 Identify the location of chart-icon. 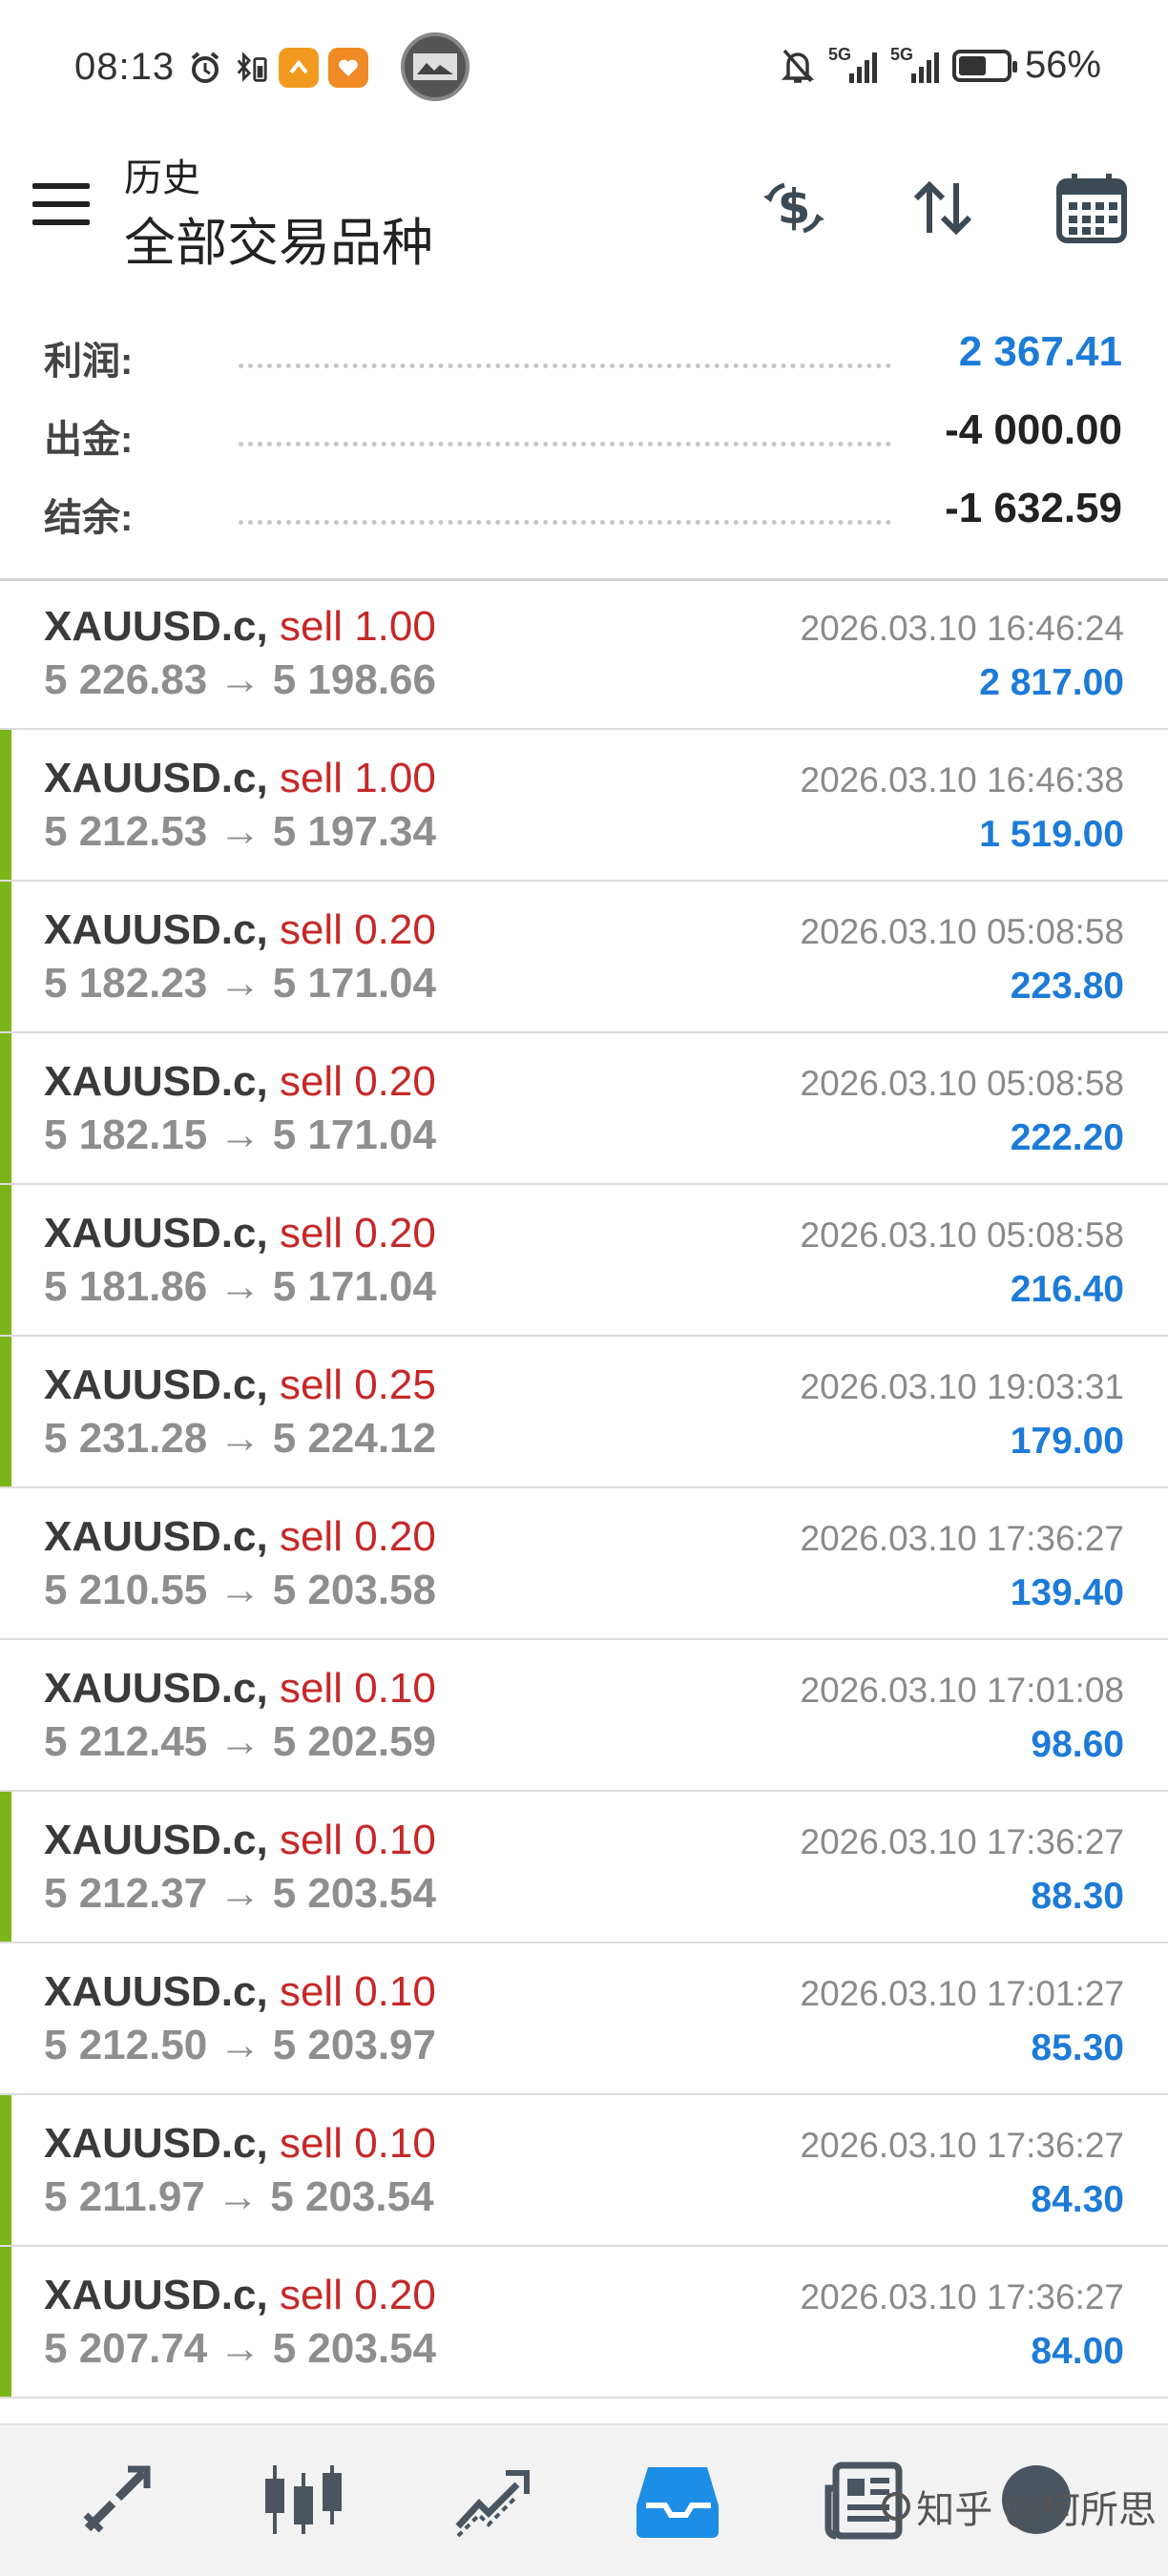
(303, 2499).